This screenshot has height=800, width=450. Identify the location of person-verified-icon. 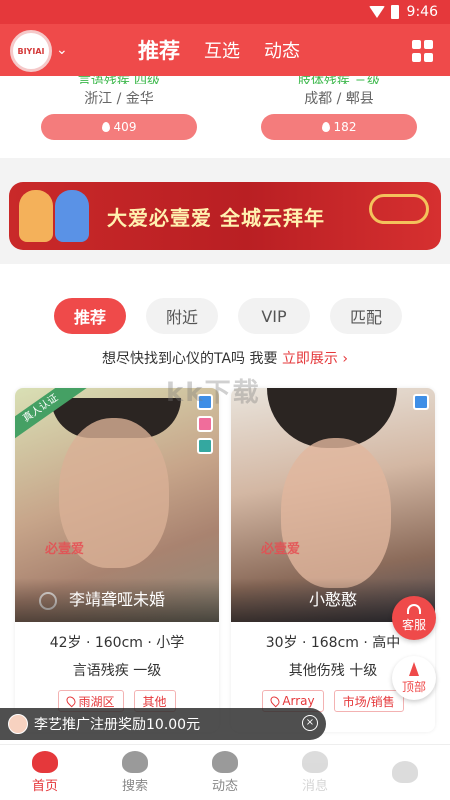
(205, 446).